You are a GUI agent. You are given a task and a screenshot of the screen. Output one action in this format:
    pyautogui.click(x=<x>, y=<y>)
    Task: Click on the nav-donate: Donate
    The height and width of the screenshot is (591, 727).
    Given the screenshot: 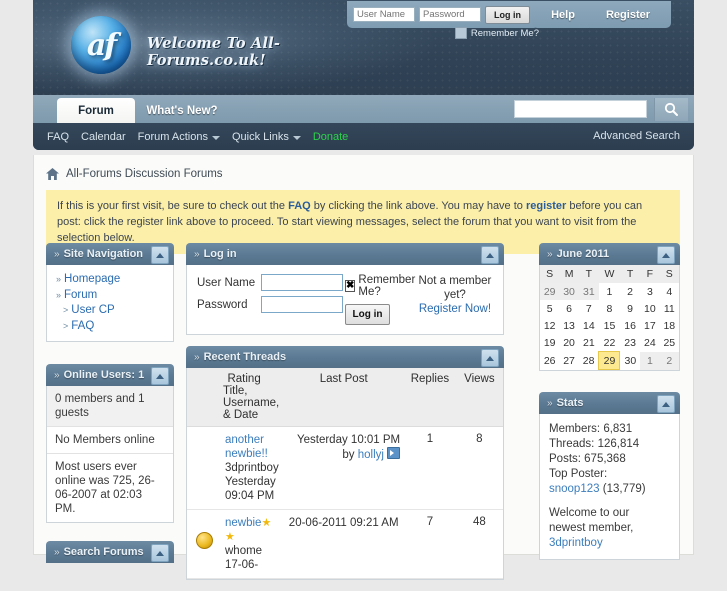 What is the action you would take?
    pyautogui.click(x=330, y=137)
    